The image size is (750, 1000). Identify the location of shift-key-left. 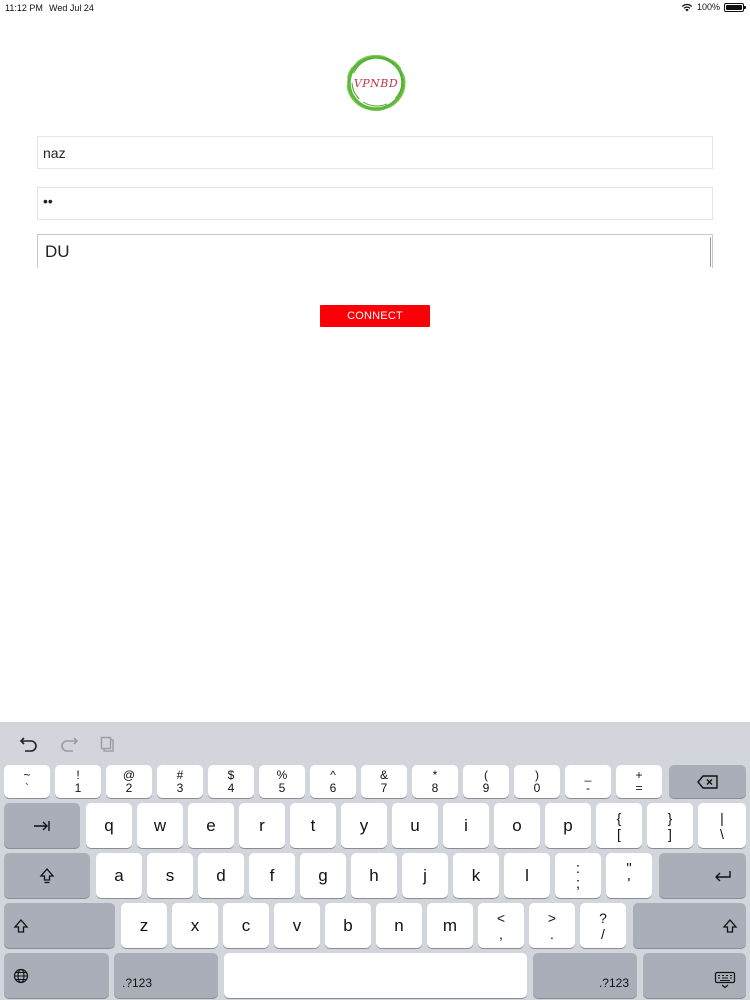
(59, 925).